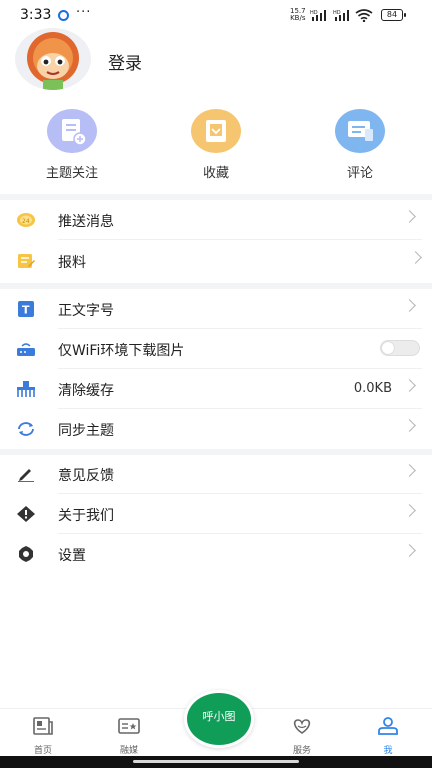  I want to click on status-more-indicator: ···, so click(84, 12).